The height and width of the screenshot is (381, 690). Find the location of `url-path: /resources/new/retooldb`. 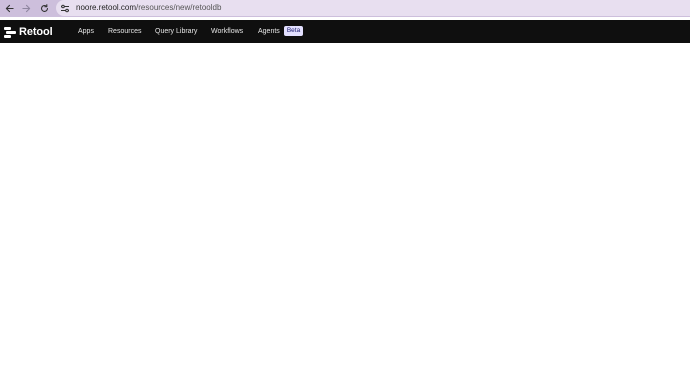

url-path: /resources/new/retooldb is located at coordinates (179, 7).